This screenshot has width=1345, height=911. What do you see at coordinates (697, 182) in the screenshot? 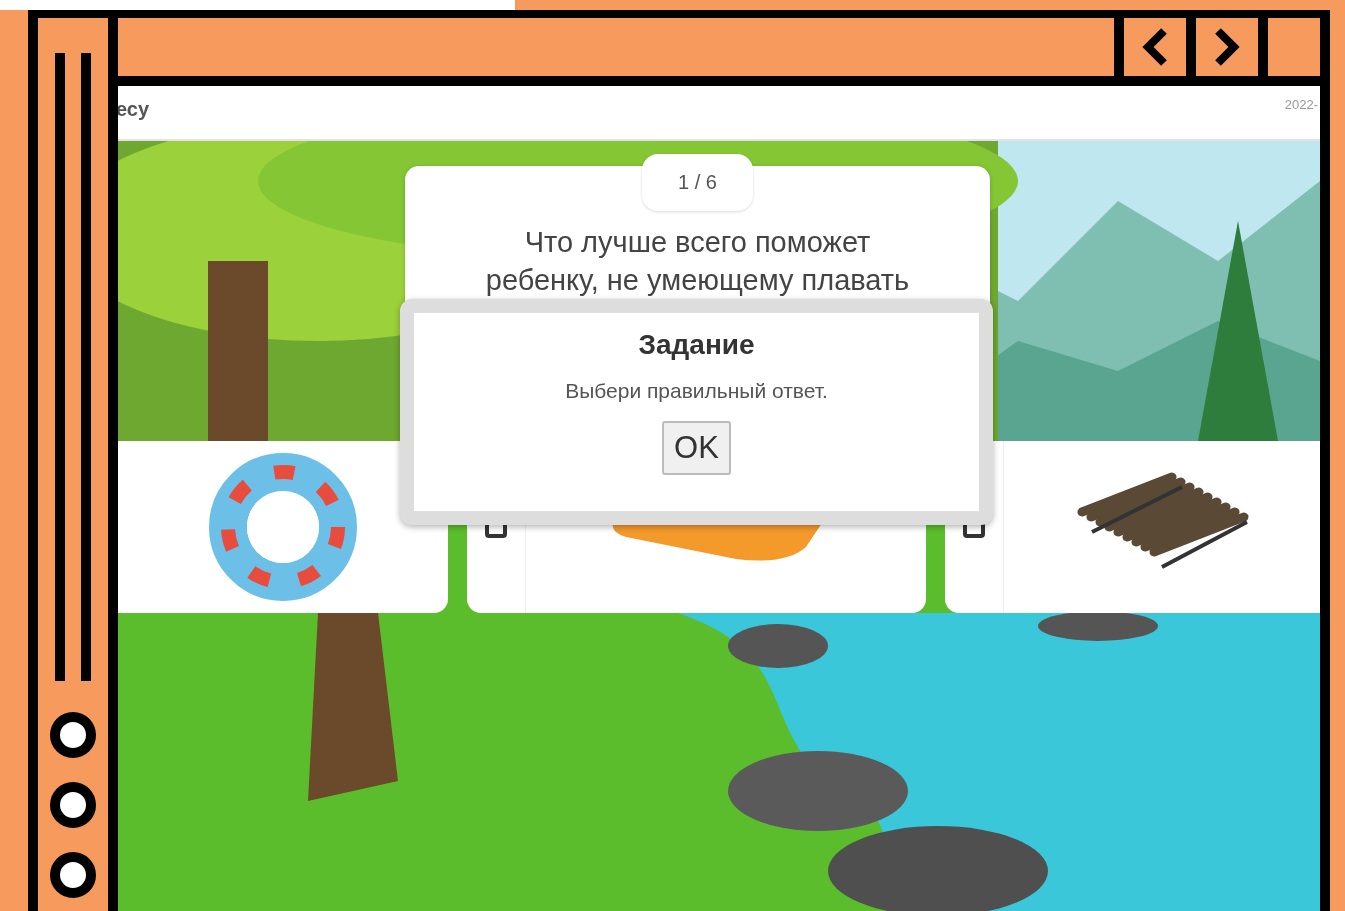
I see `question-counter: 1 / 6` at bounding box center [697, 182].